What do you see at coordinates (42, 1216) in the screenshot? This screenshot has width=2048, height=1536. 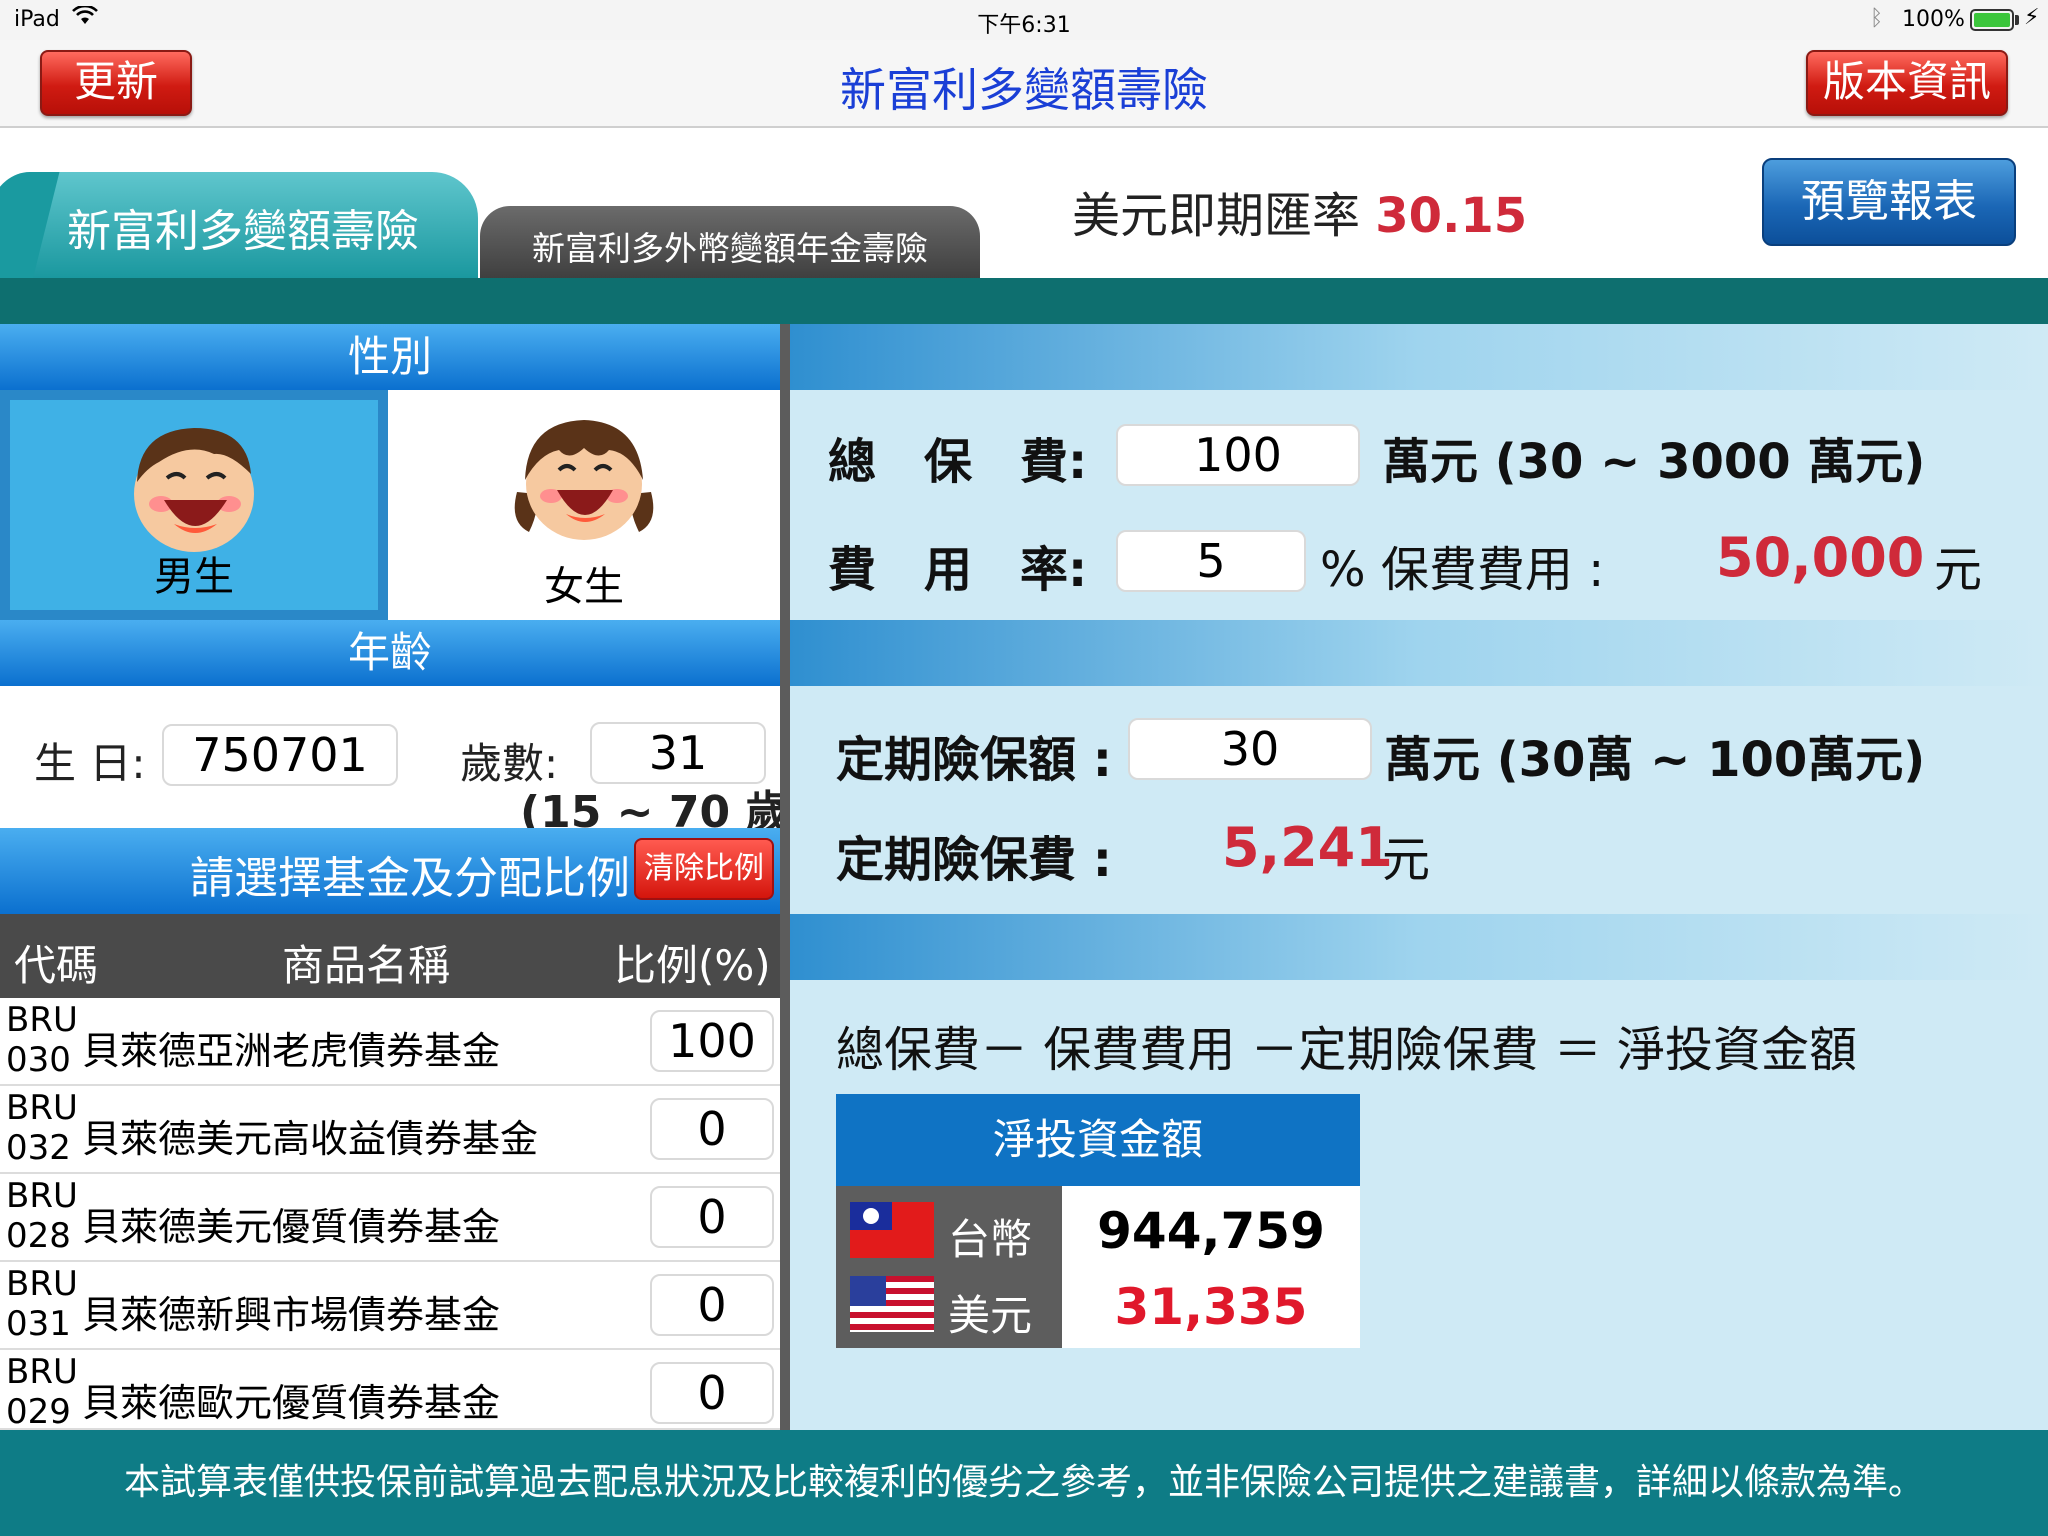 I see `fund-code: BRU 028` at bounding box center [42, 1216].